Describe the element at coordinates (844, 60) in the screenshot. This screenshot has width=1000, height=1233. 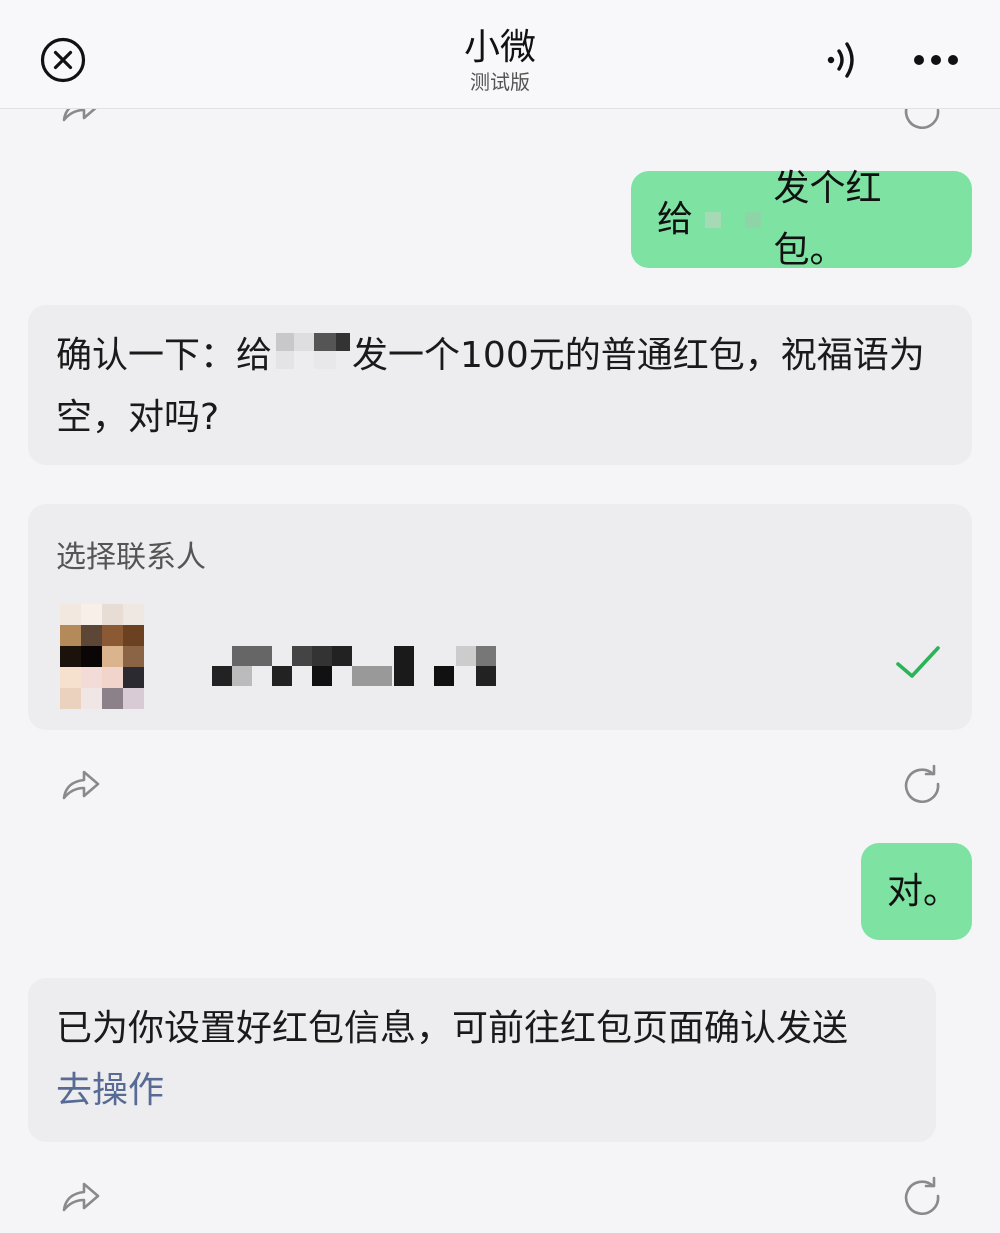
I see `speaker-volume-icon` at that location.